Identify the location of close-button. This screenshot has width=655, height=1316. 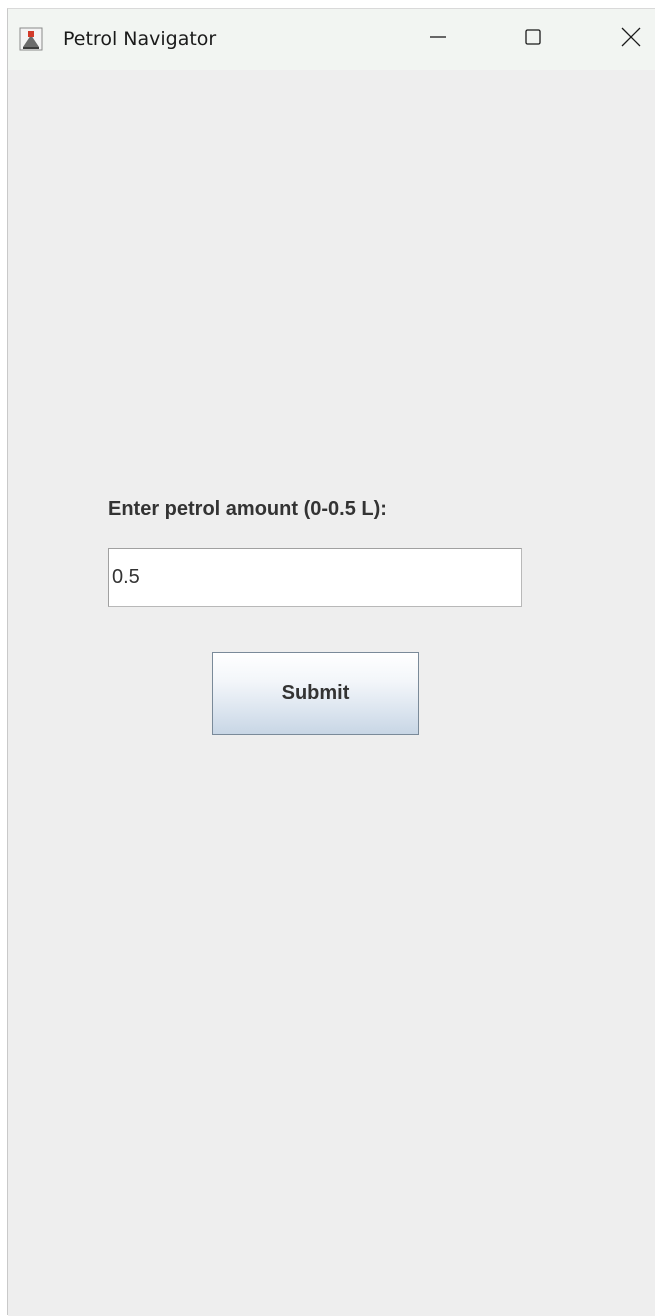
(628, 39).